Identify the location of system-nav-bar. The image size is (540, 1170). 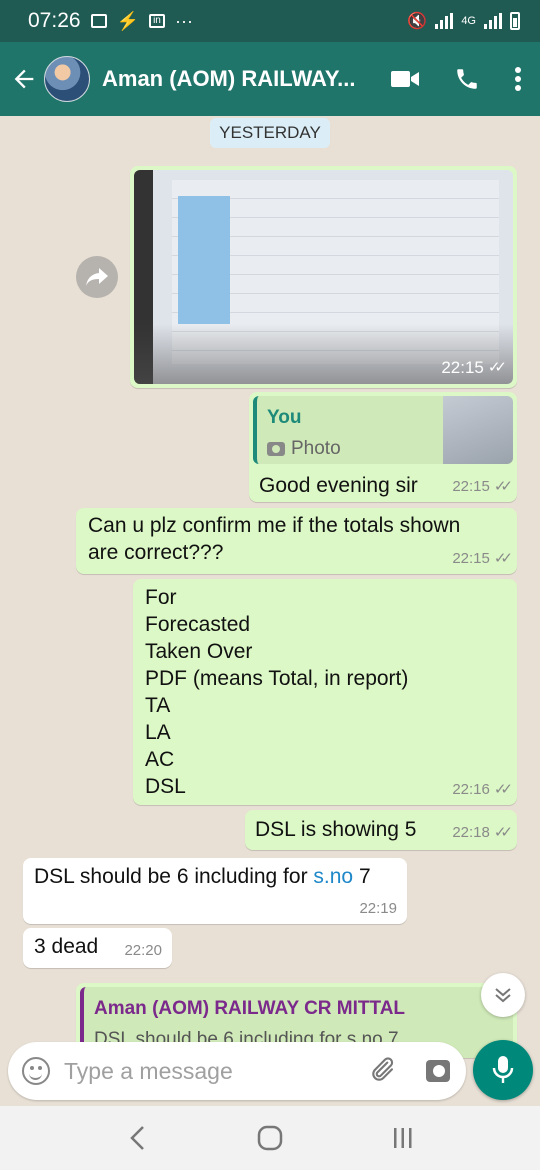
(270, 1138).